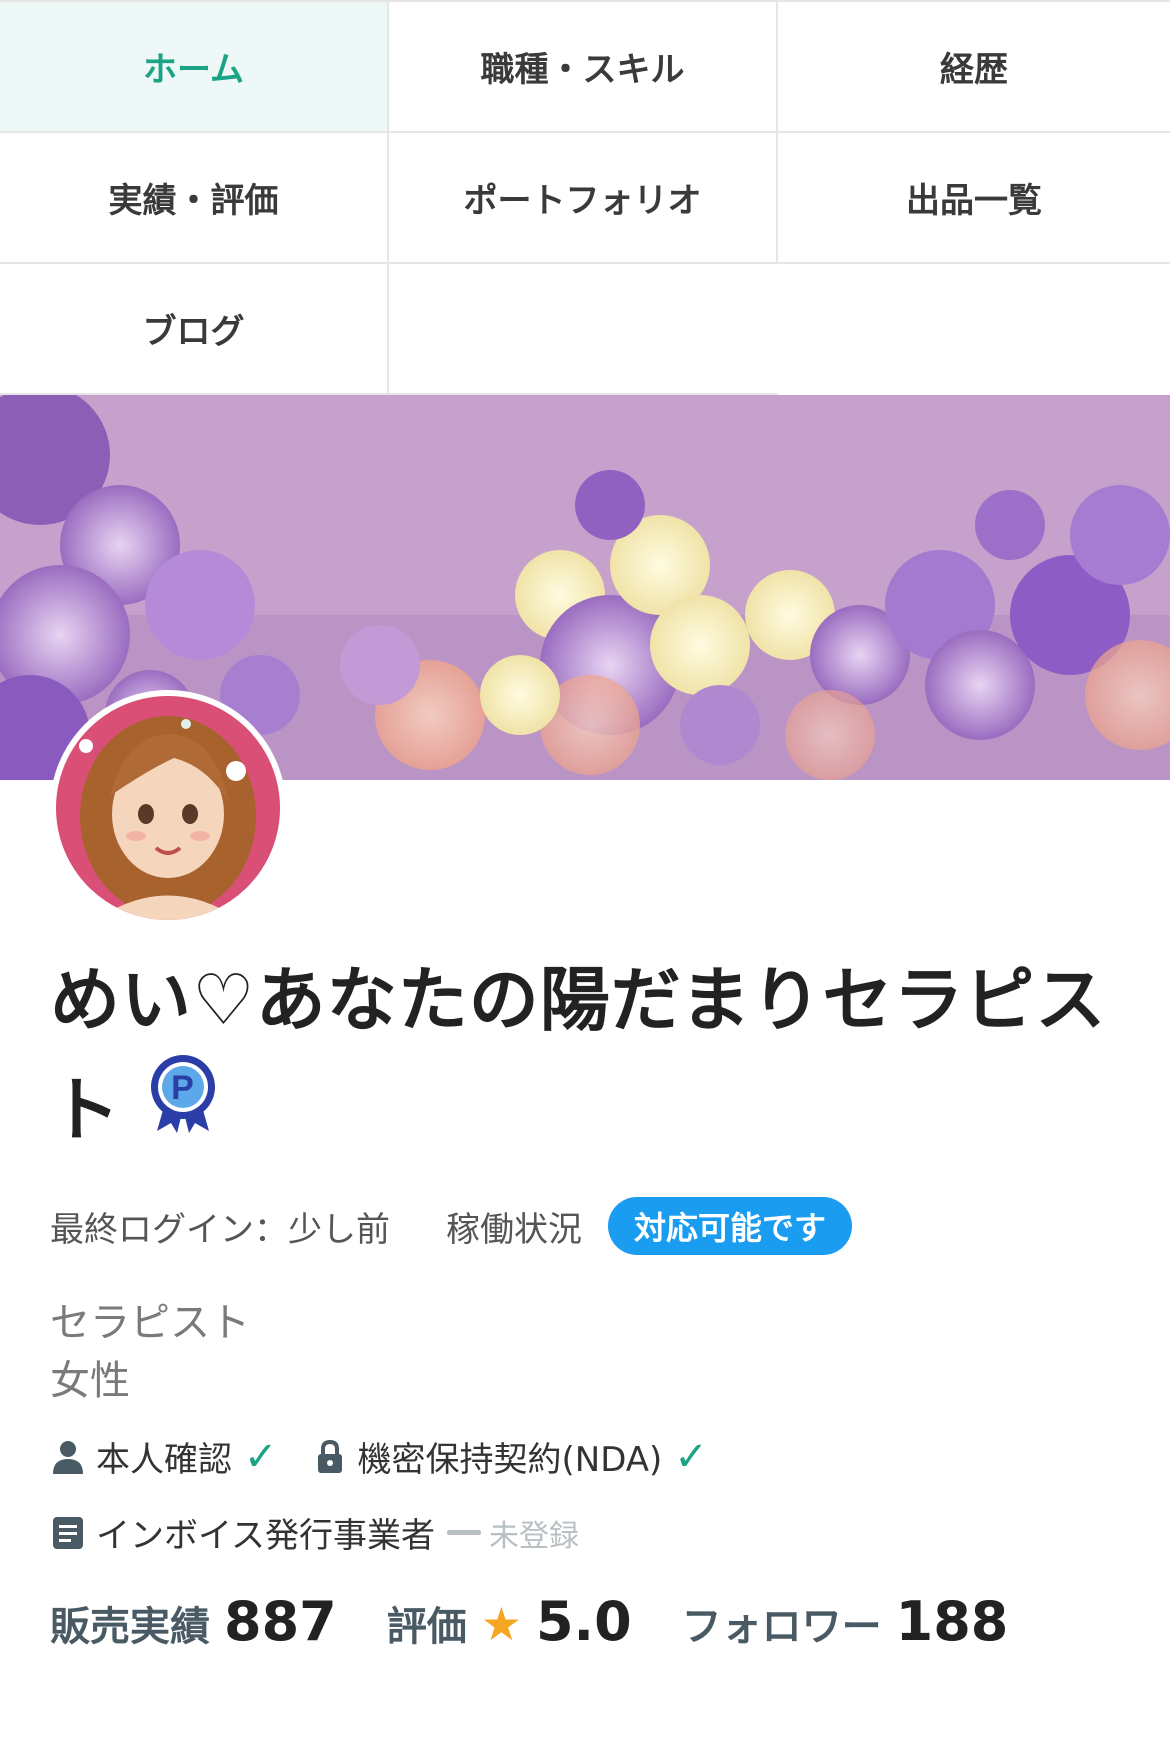 This screenshot has height=1743, width=1170. I want to click on star-icon: ★, so click(501, 1624).